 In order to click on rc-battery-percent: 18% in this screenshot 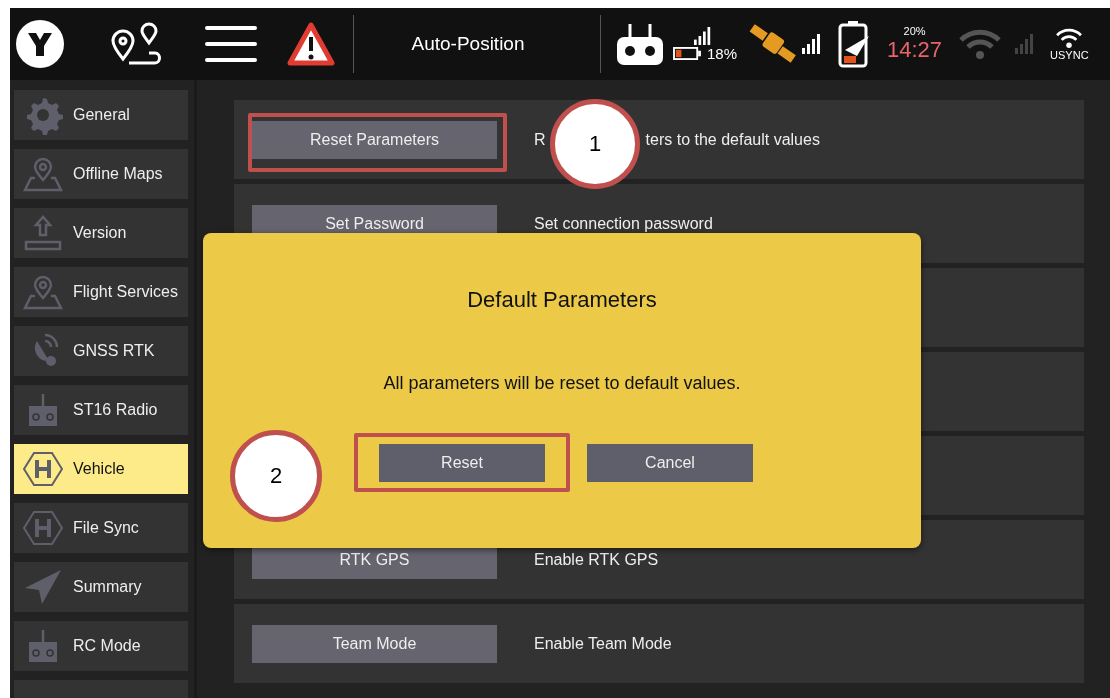, I will do `click(722, 53)`.